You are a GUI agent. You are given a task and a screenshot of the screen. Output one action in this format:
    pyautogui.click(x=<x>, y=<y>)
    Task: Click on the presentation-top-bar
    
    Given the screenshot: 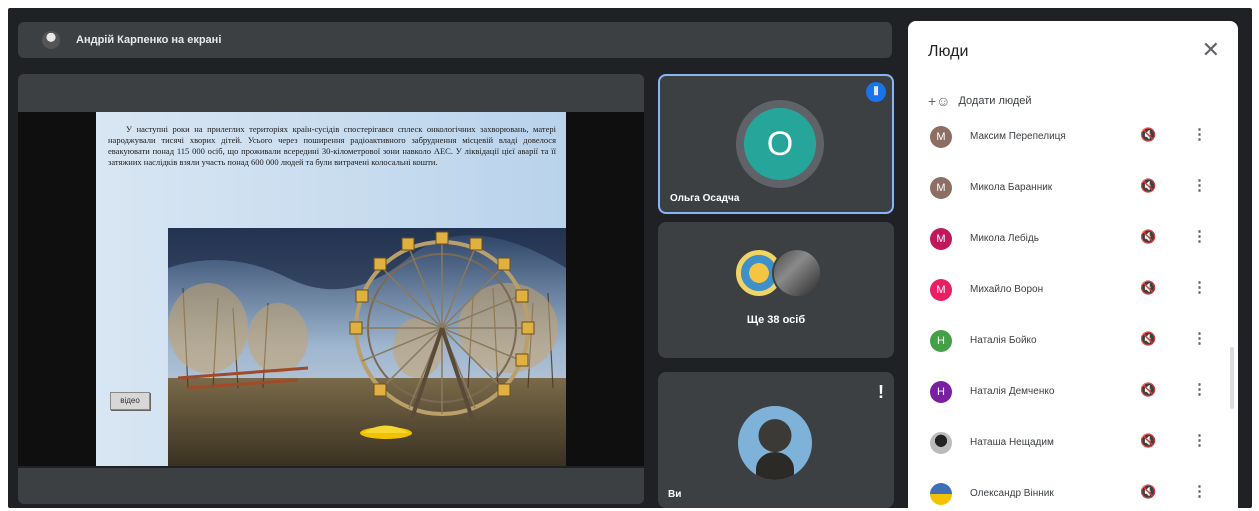 What is the action you would take?
    pyautogui.click(x=331, y=93)
    